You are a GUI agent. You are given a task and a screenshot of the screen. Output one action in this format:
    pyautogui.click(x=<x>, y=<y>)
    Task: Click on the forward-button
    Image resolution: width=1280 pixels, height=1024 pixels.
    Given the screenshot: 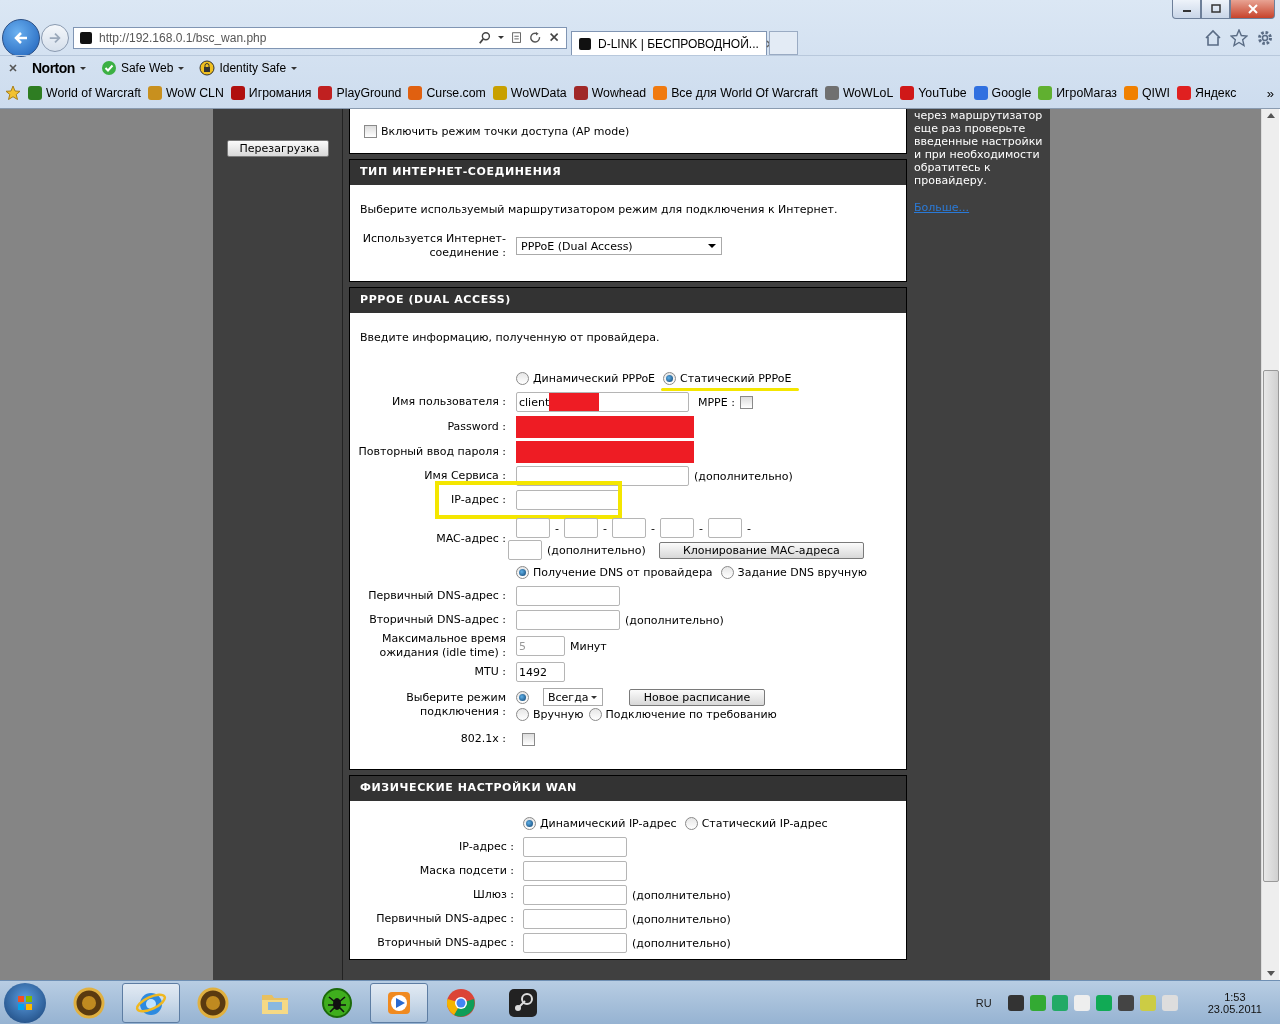 What is the action you would take?
    pyautogui.click(x=55, y=37)
    